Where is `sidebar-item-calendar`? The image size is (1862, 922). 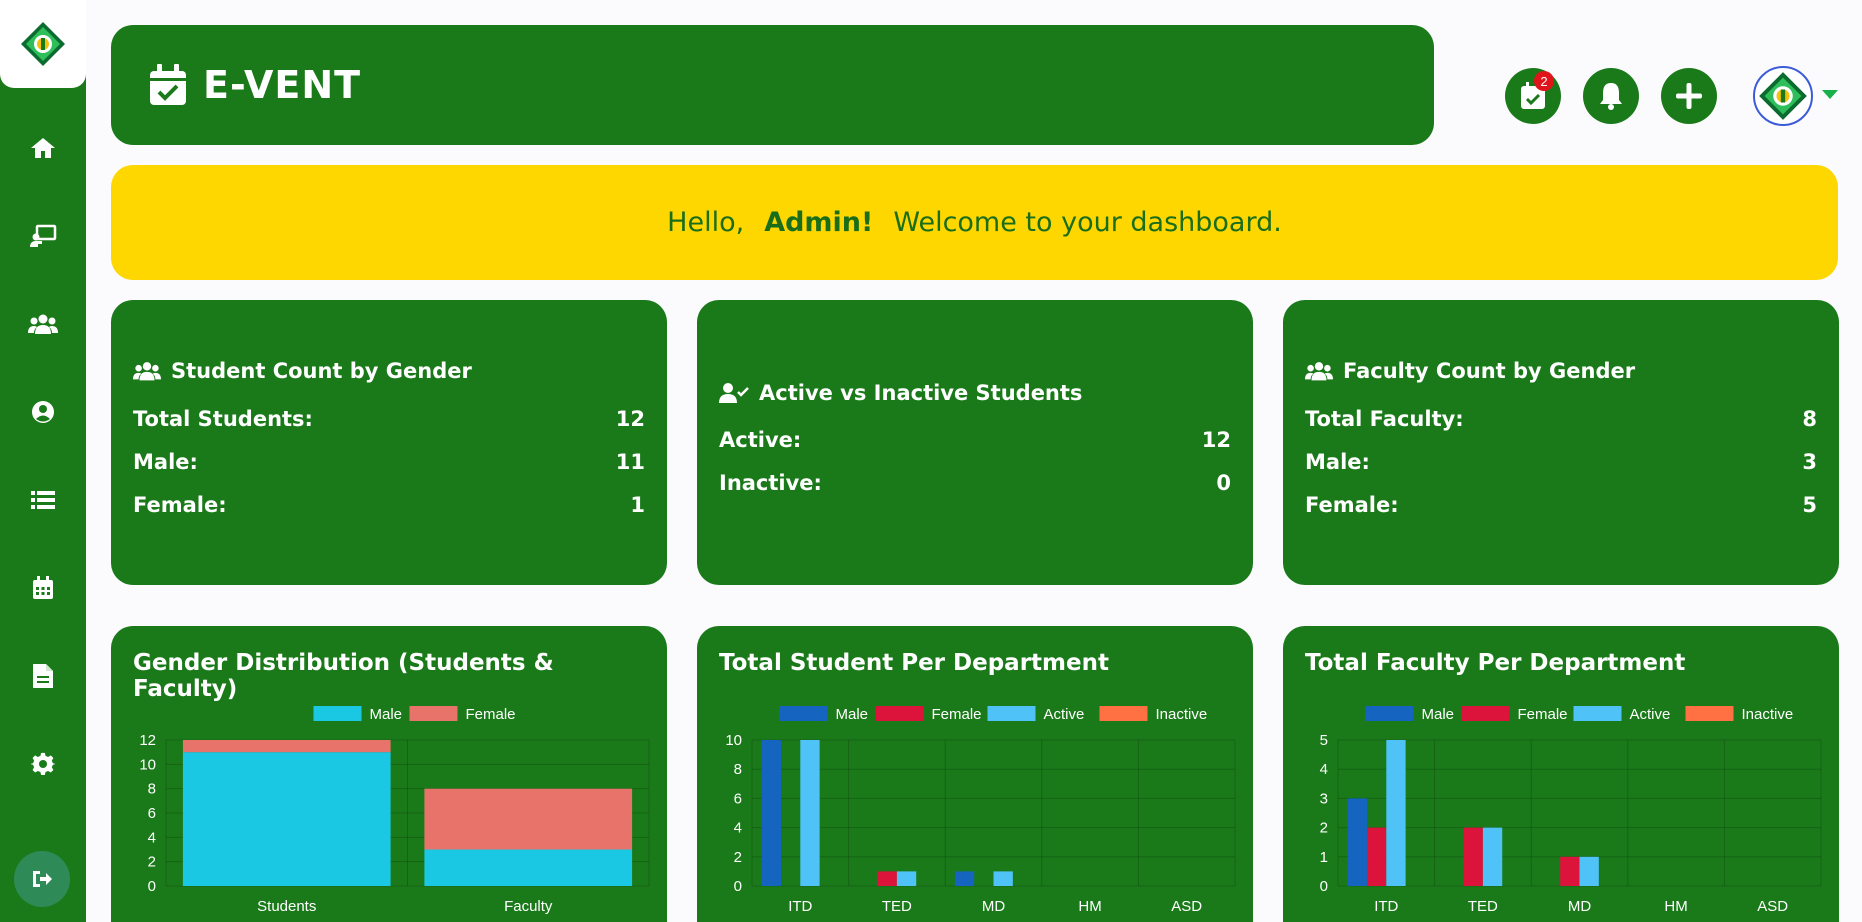
sidebar-item-calendar is located at coordinates (43, 588).